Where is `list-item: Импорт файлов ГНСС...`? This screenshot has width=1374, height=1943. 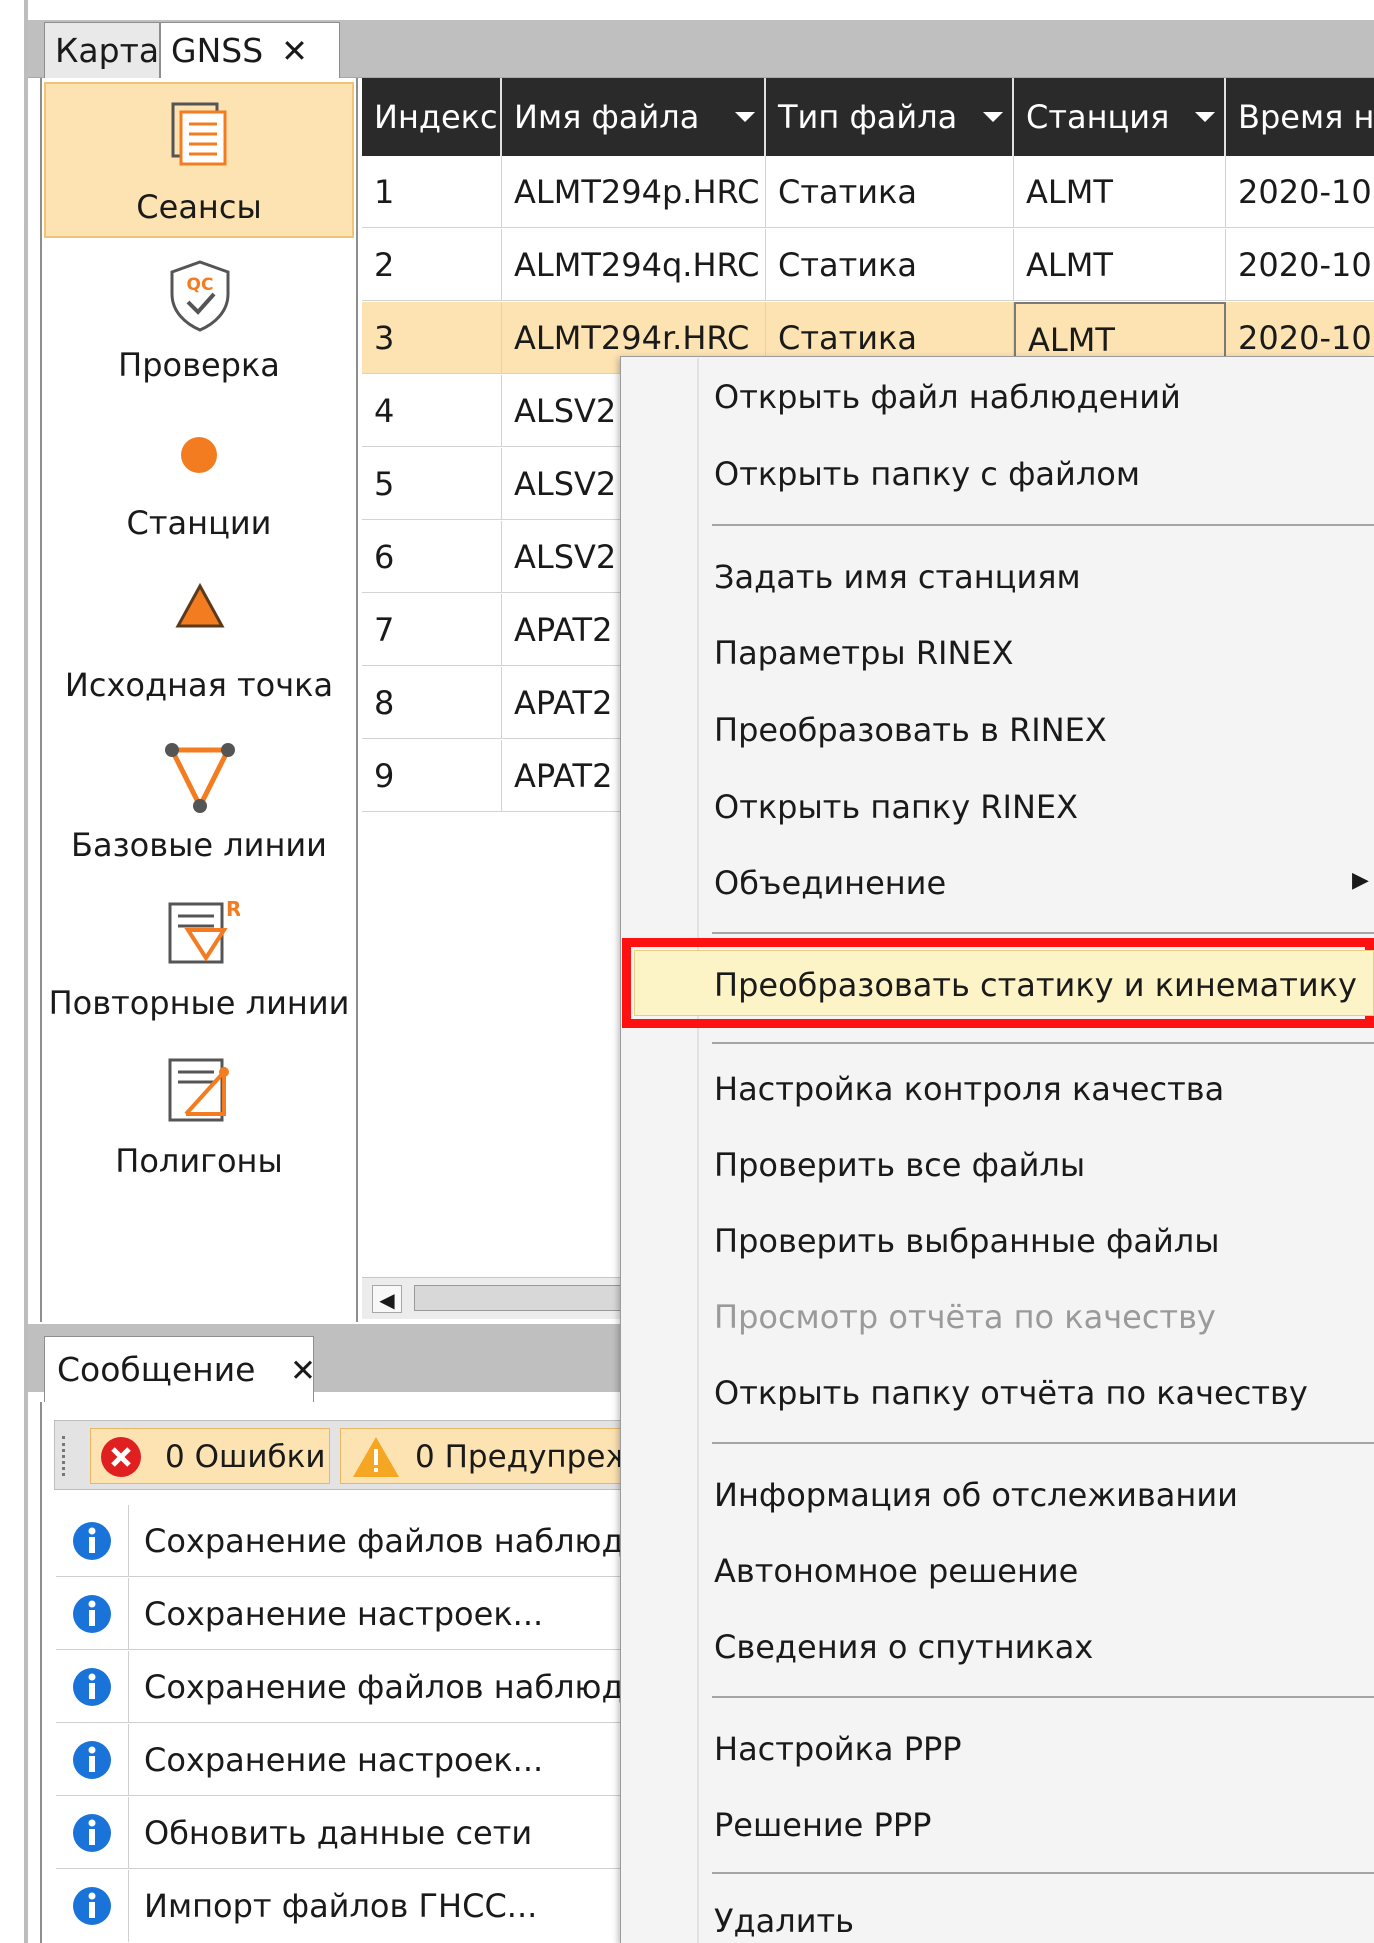
list-item: Импорт файлов ГНСС... is located at coordinates (342, 1906).